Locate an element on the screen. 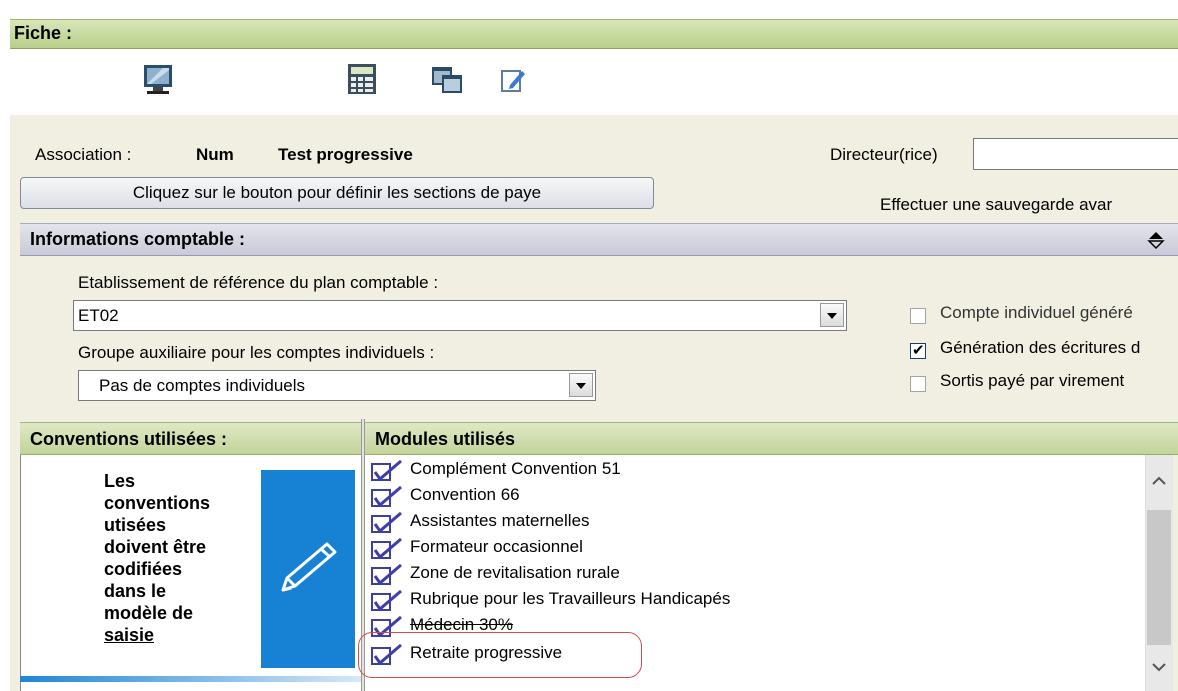 This screenshot has height=691, width=1178. establishment-select: ET02 is located at coordinates (460, 315).